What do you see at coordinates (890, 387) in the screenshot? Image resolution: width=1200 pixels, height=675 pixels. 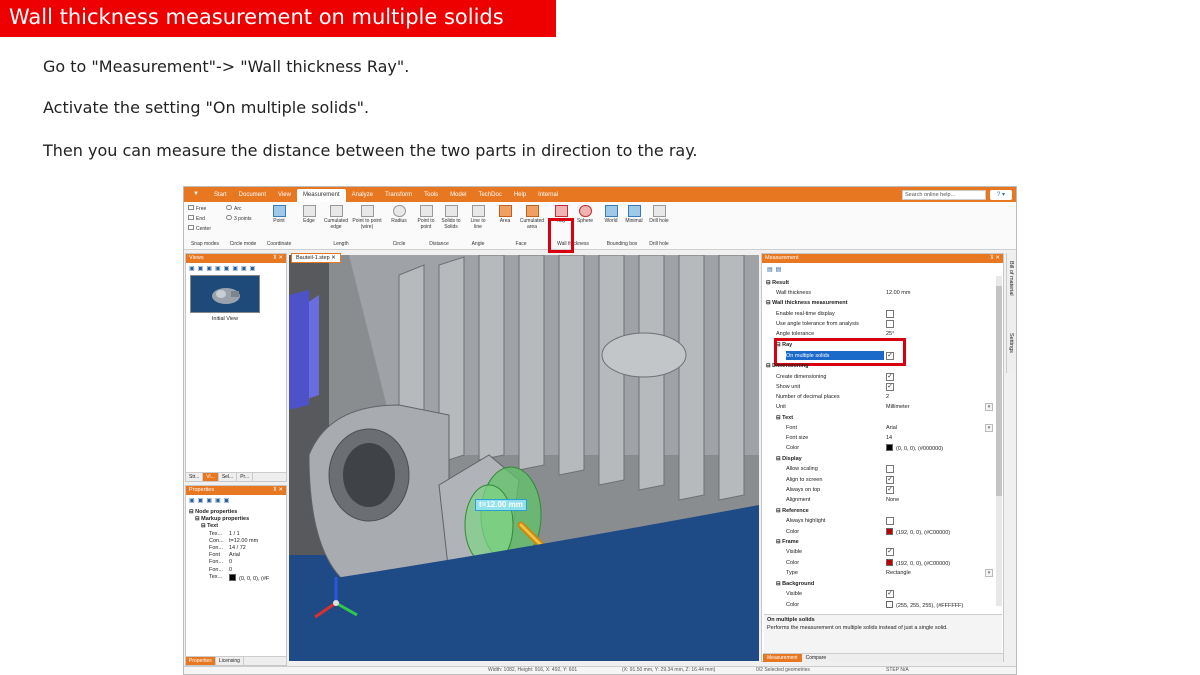 I see `show-unit-checkbox: ✓` at bounding box center [890, 387].